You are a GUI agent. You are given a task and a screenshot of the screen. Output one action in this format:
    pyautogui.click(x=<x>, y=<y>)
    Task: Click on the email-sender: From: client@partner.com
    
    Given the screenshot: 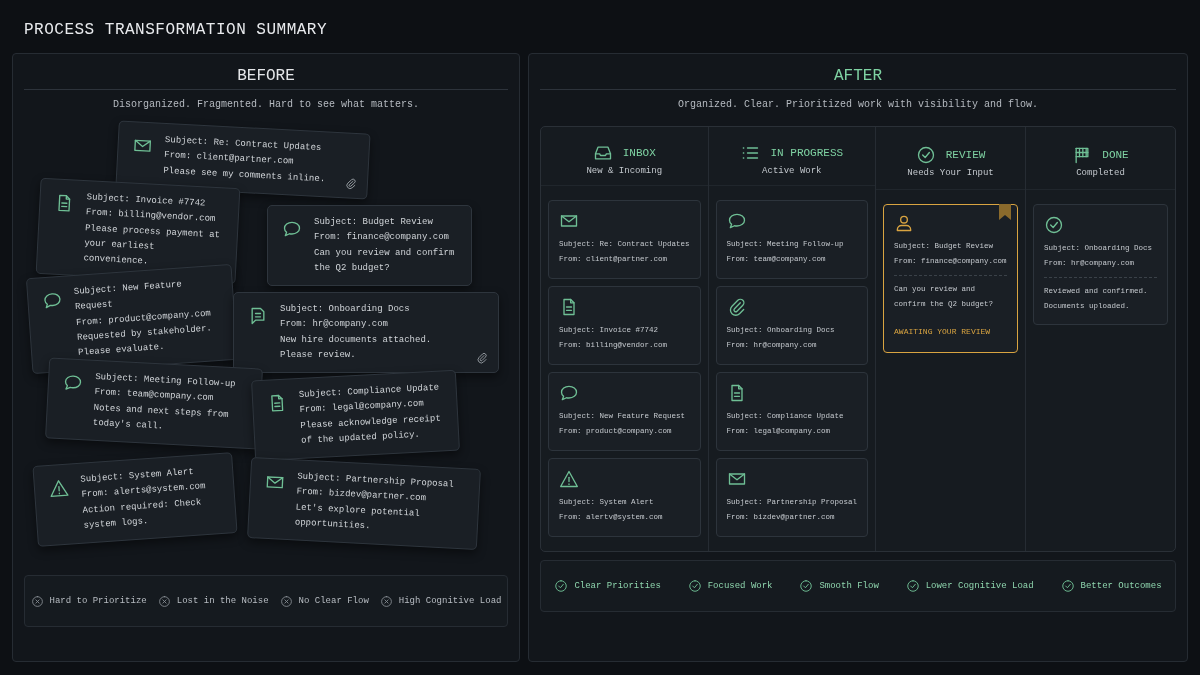 What is the action you would take?
    pyautogui.click(x=228, y=158)
    